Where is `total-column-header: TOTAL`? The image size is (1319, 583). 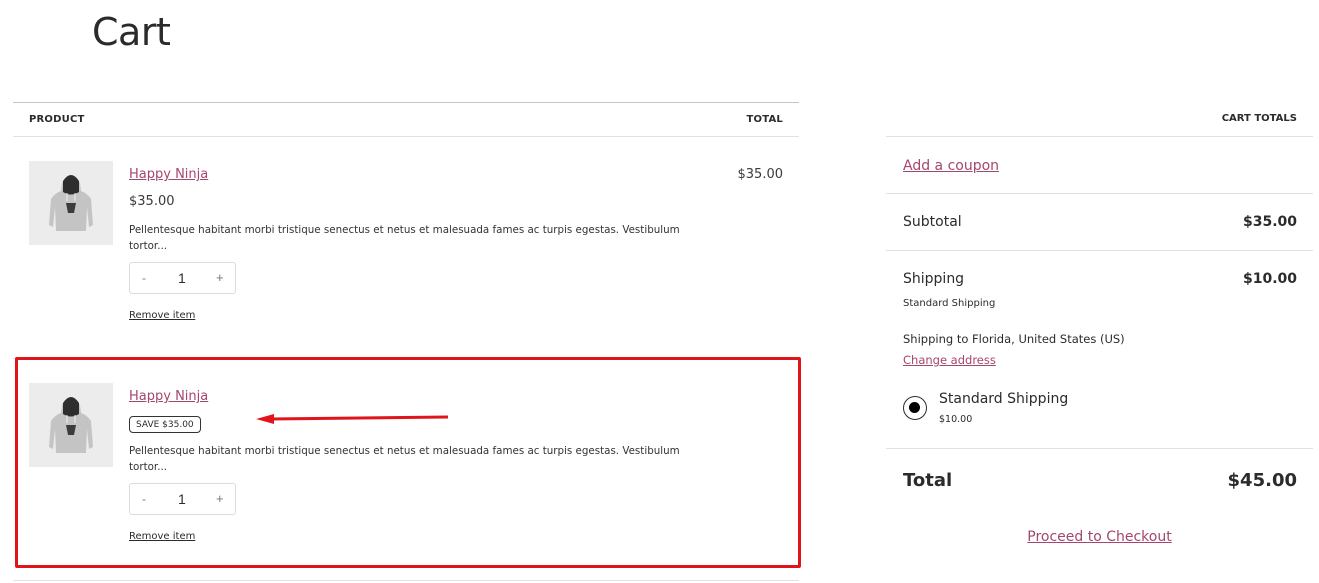 total-column-header: TOTAL is located at coordinates (764, 119).